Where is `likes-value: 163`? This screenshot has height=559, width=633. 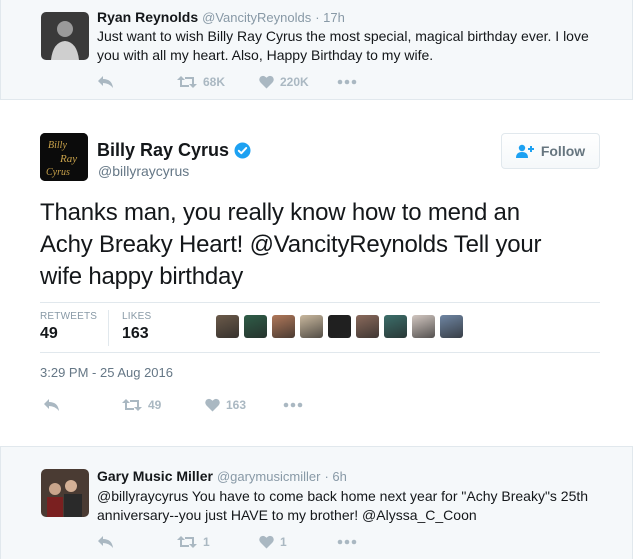
likes-value: 163 is located at coordinates (135, 334).